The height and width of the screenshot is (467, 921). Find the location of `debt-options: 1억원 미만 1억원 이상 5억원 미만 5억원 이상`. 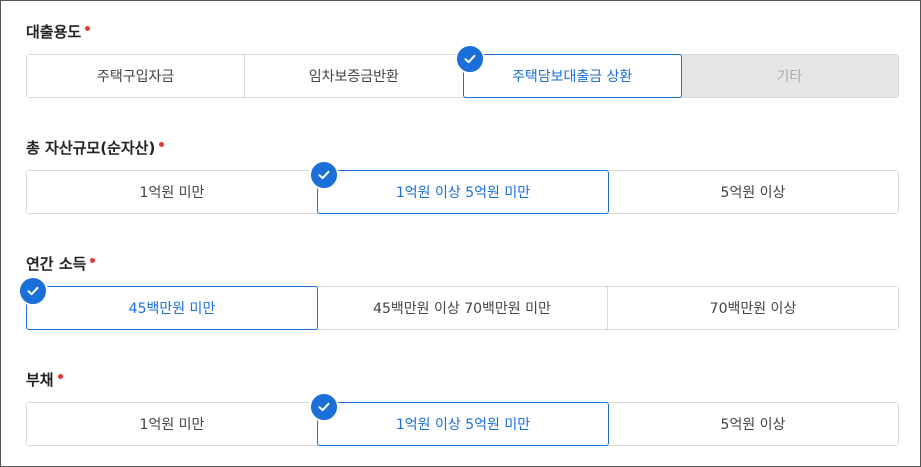

debt-options: 1억원 미만 1억원 이상 5억원 미만 5억원 이상 is located at coordinates (462, 419).